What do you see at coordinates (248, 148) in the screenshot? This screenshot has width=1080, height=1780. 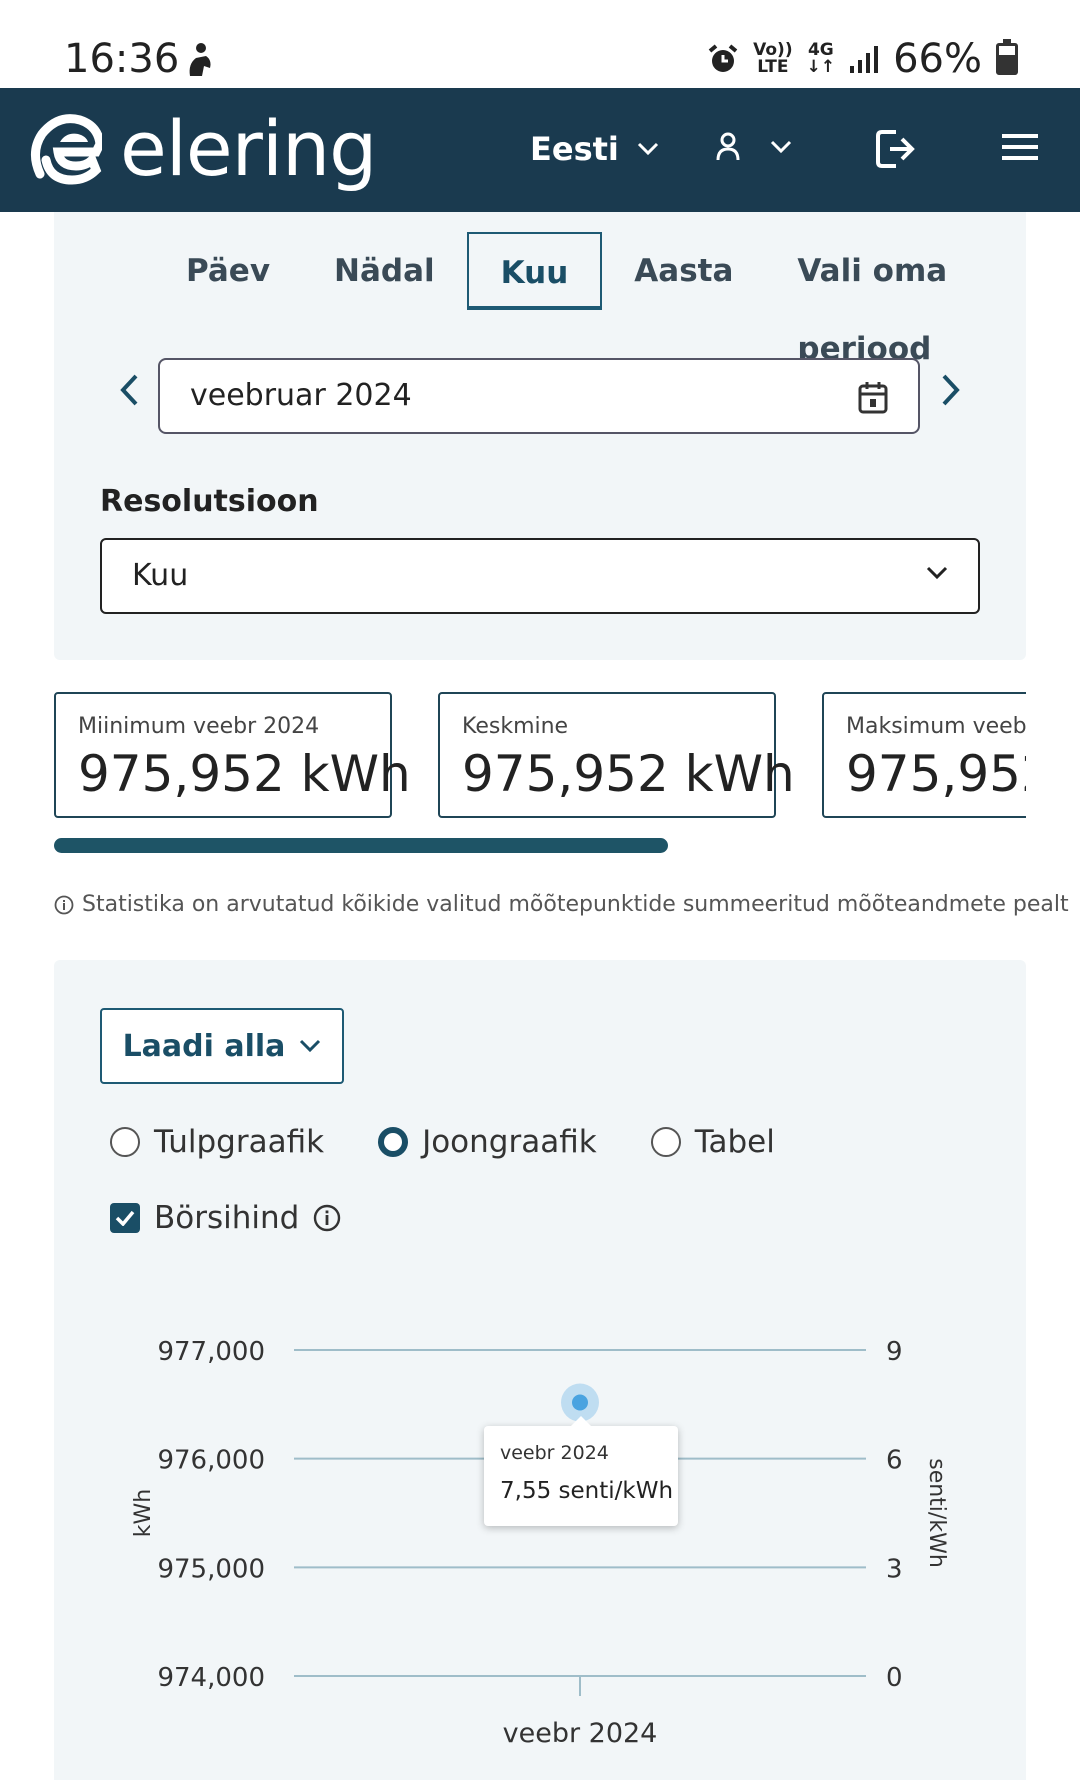 I see `brand-name: elering` at bounding box center [248, 148].